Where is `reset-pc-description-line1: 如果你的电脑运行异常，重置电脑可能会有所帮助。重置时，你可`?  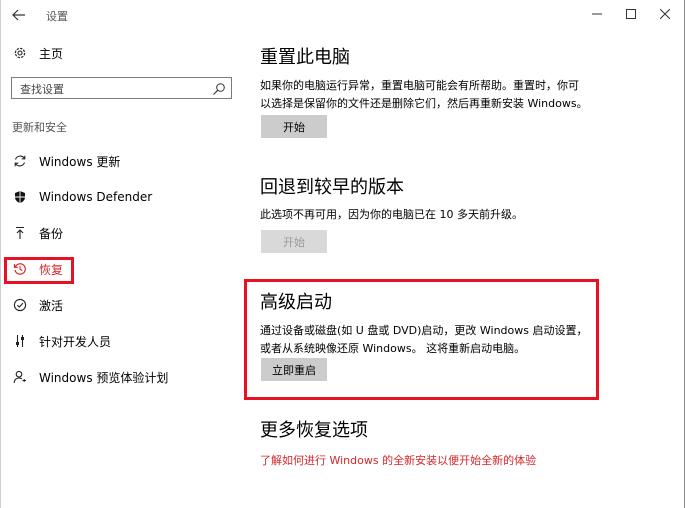 reset-pc-description-line1: 如果你的电脑运行异常，重置电脑可能会有所帮助。重置时，你可 is located at coordinates (419, 85).